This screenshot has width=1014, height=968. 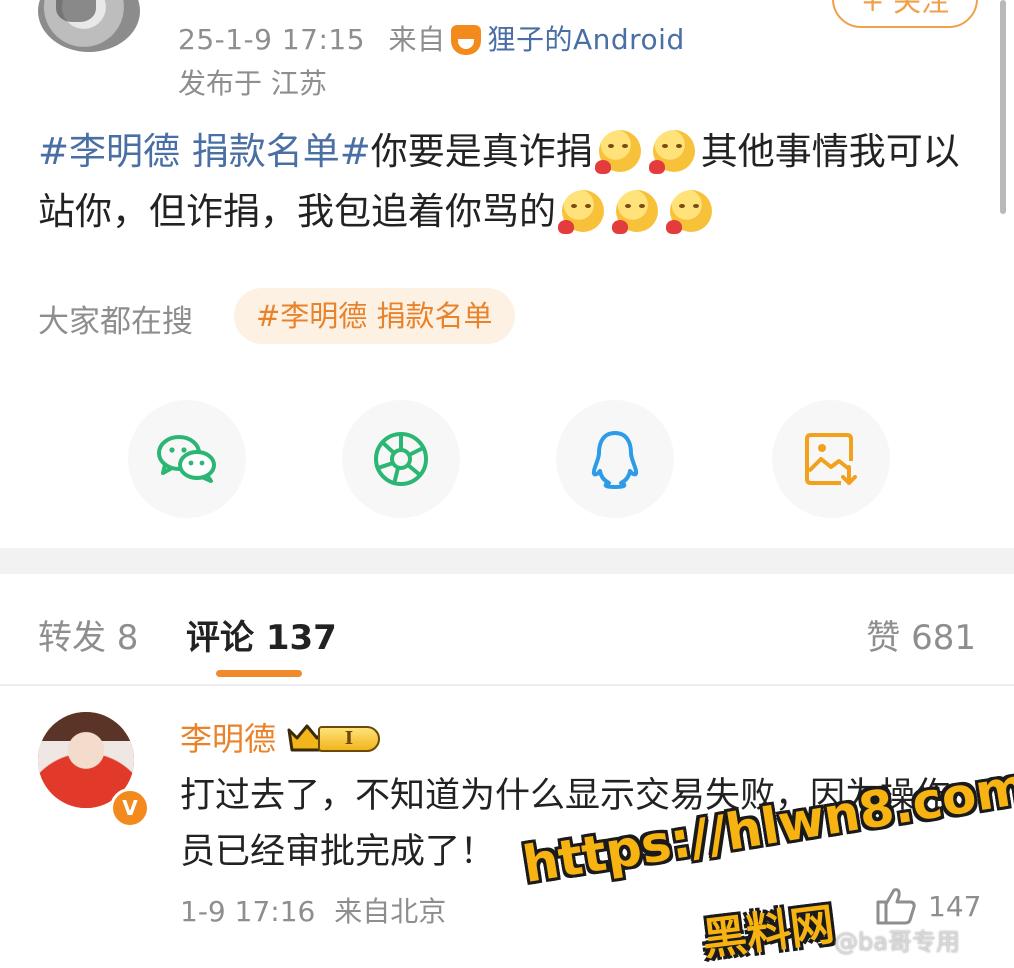 I want to click on post-timestamp: 25-1-9 17:15, so click(x=272, y=39).